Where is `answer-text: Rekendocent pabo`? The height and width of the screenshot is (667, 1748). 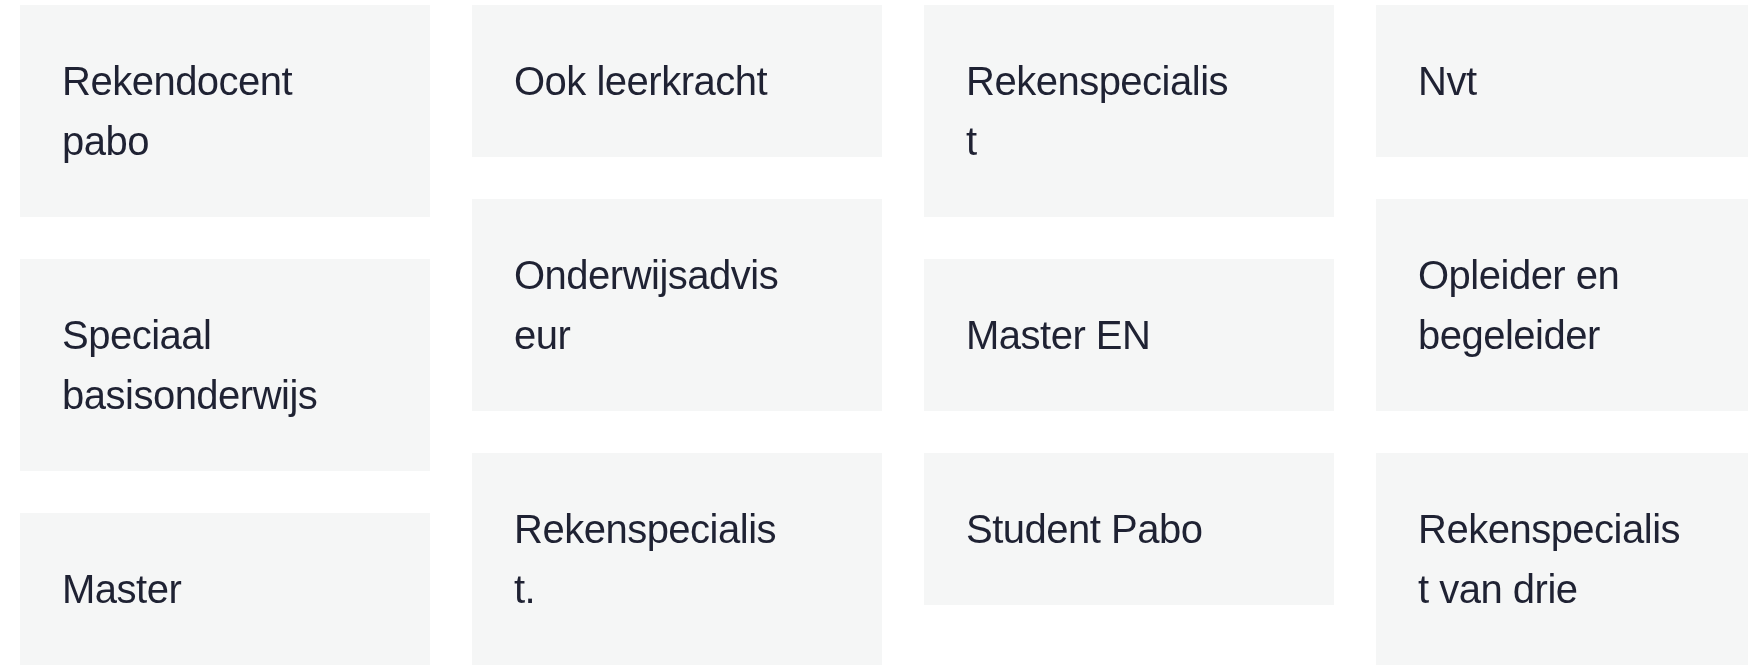
answer-text: Rekendocent pabo is located at coordinates (178, 111).